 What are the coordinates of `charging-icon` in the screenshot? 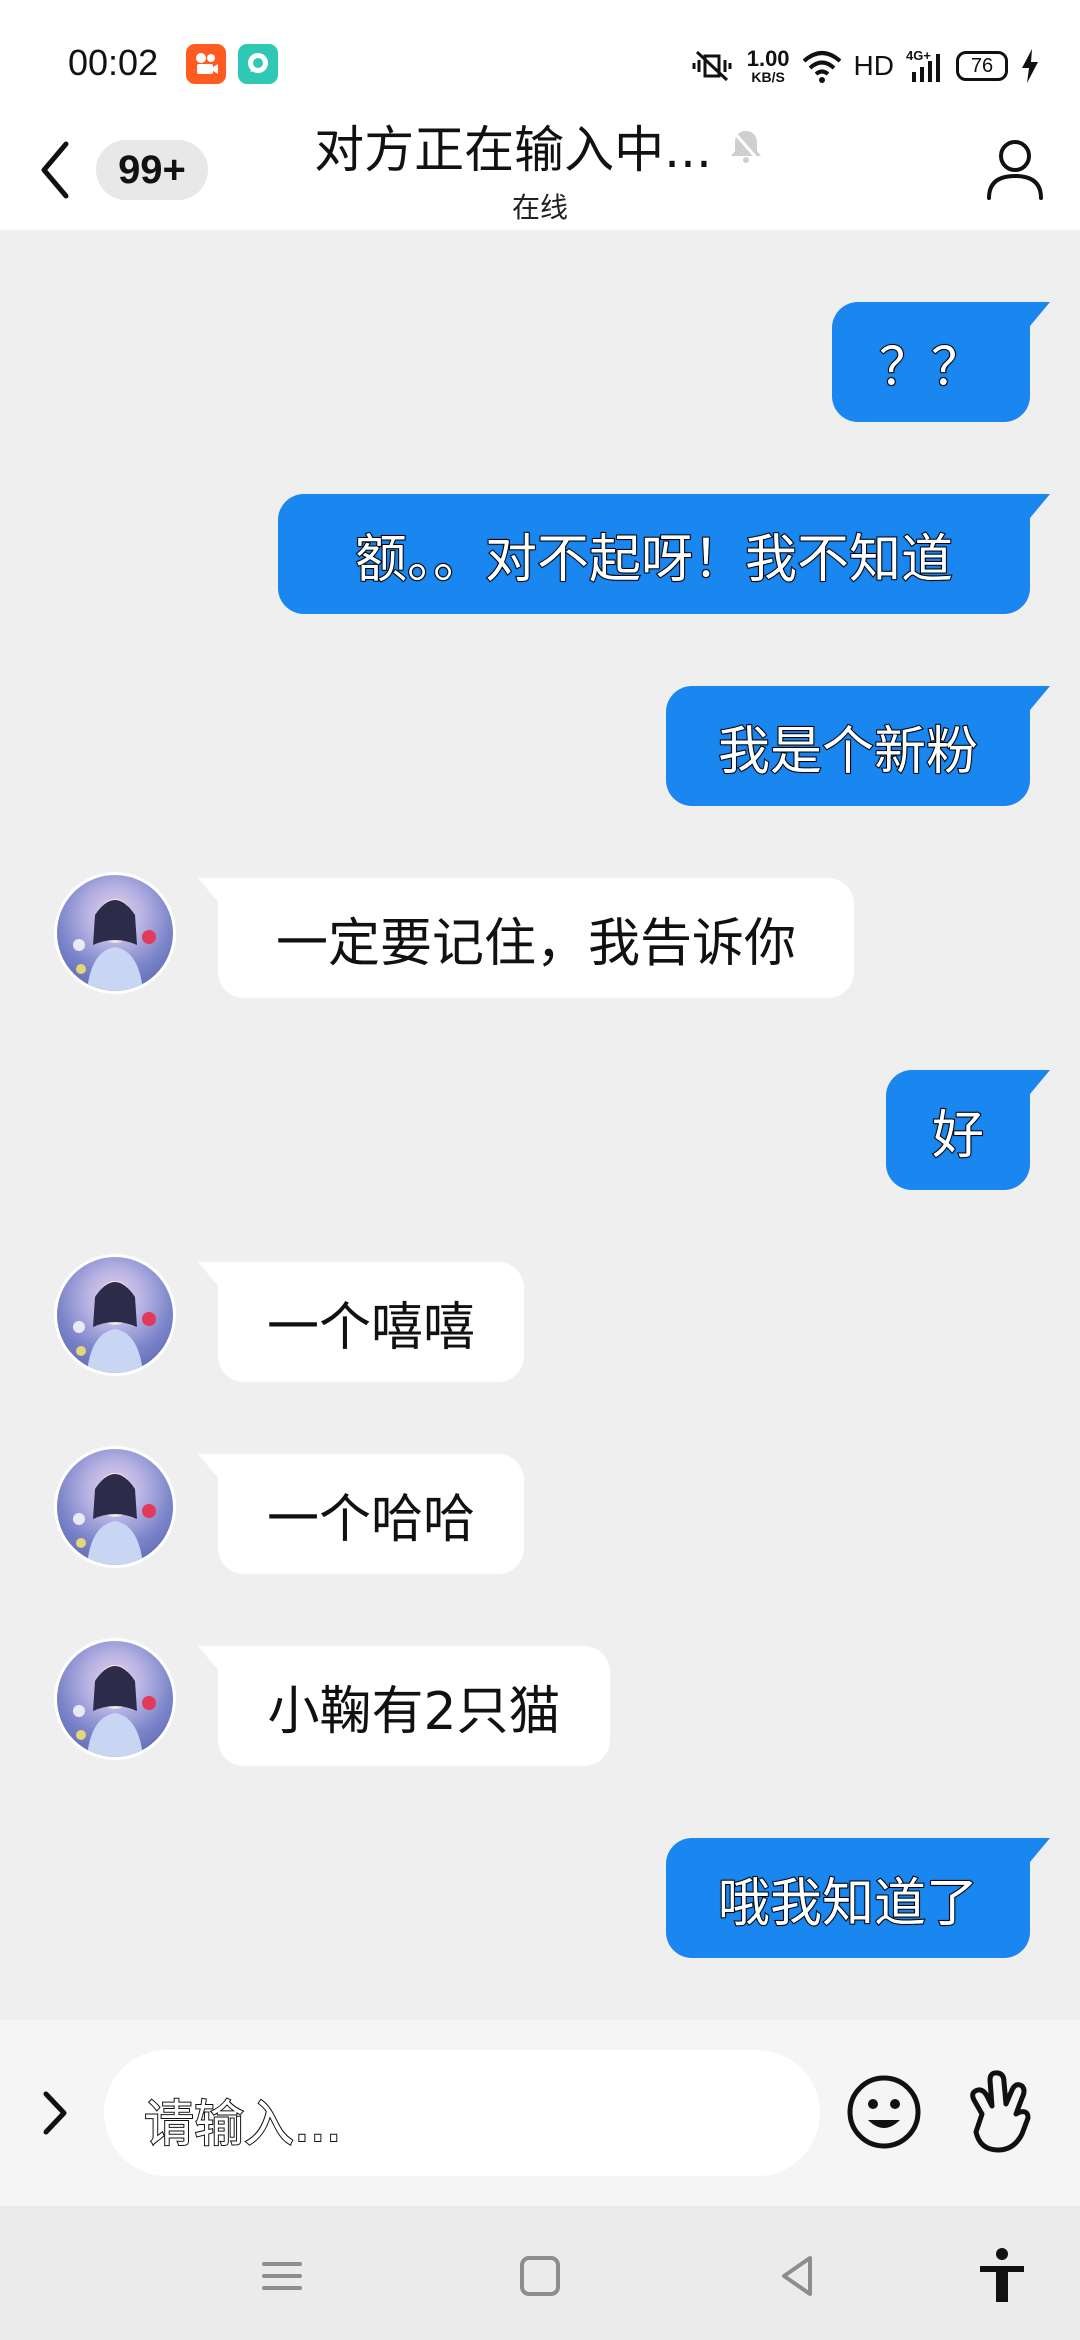 It's located at (1030, 66).